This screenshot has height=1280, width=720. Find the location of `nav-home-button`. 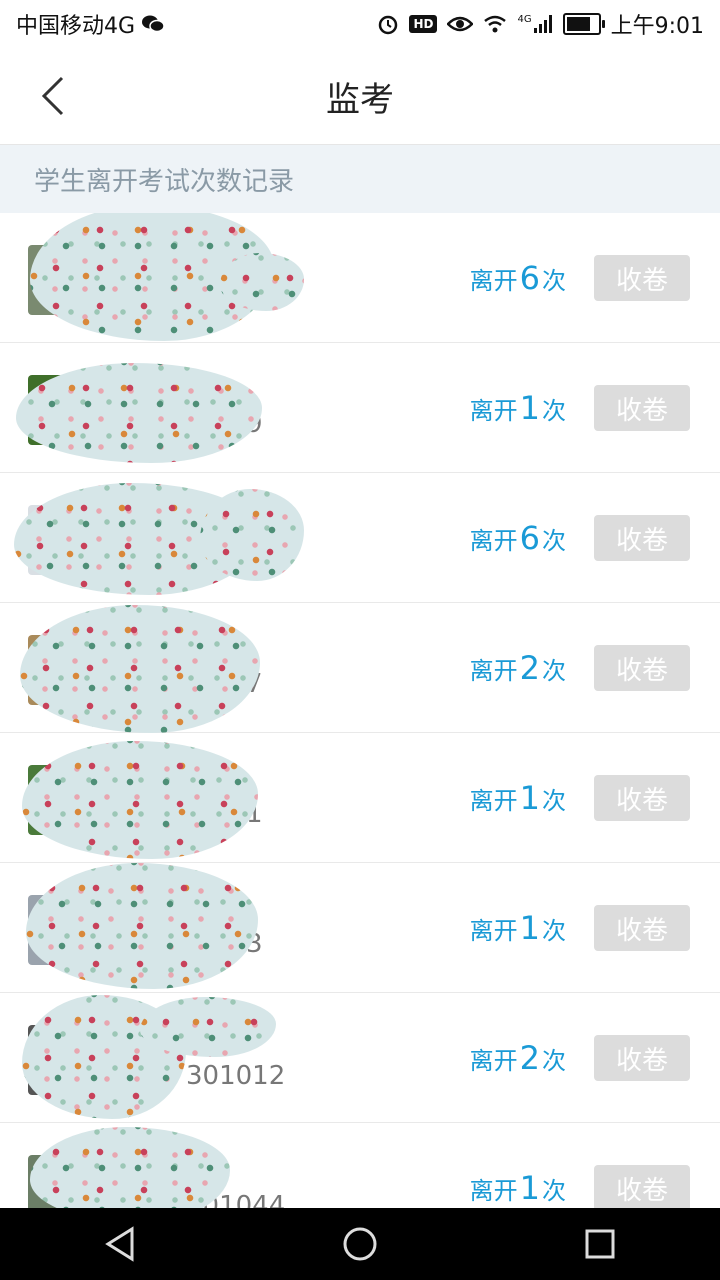

nav-home-button is located at coordinates (360, 1244).